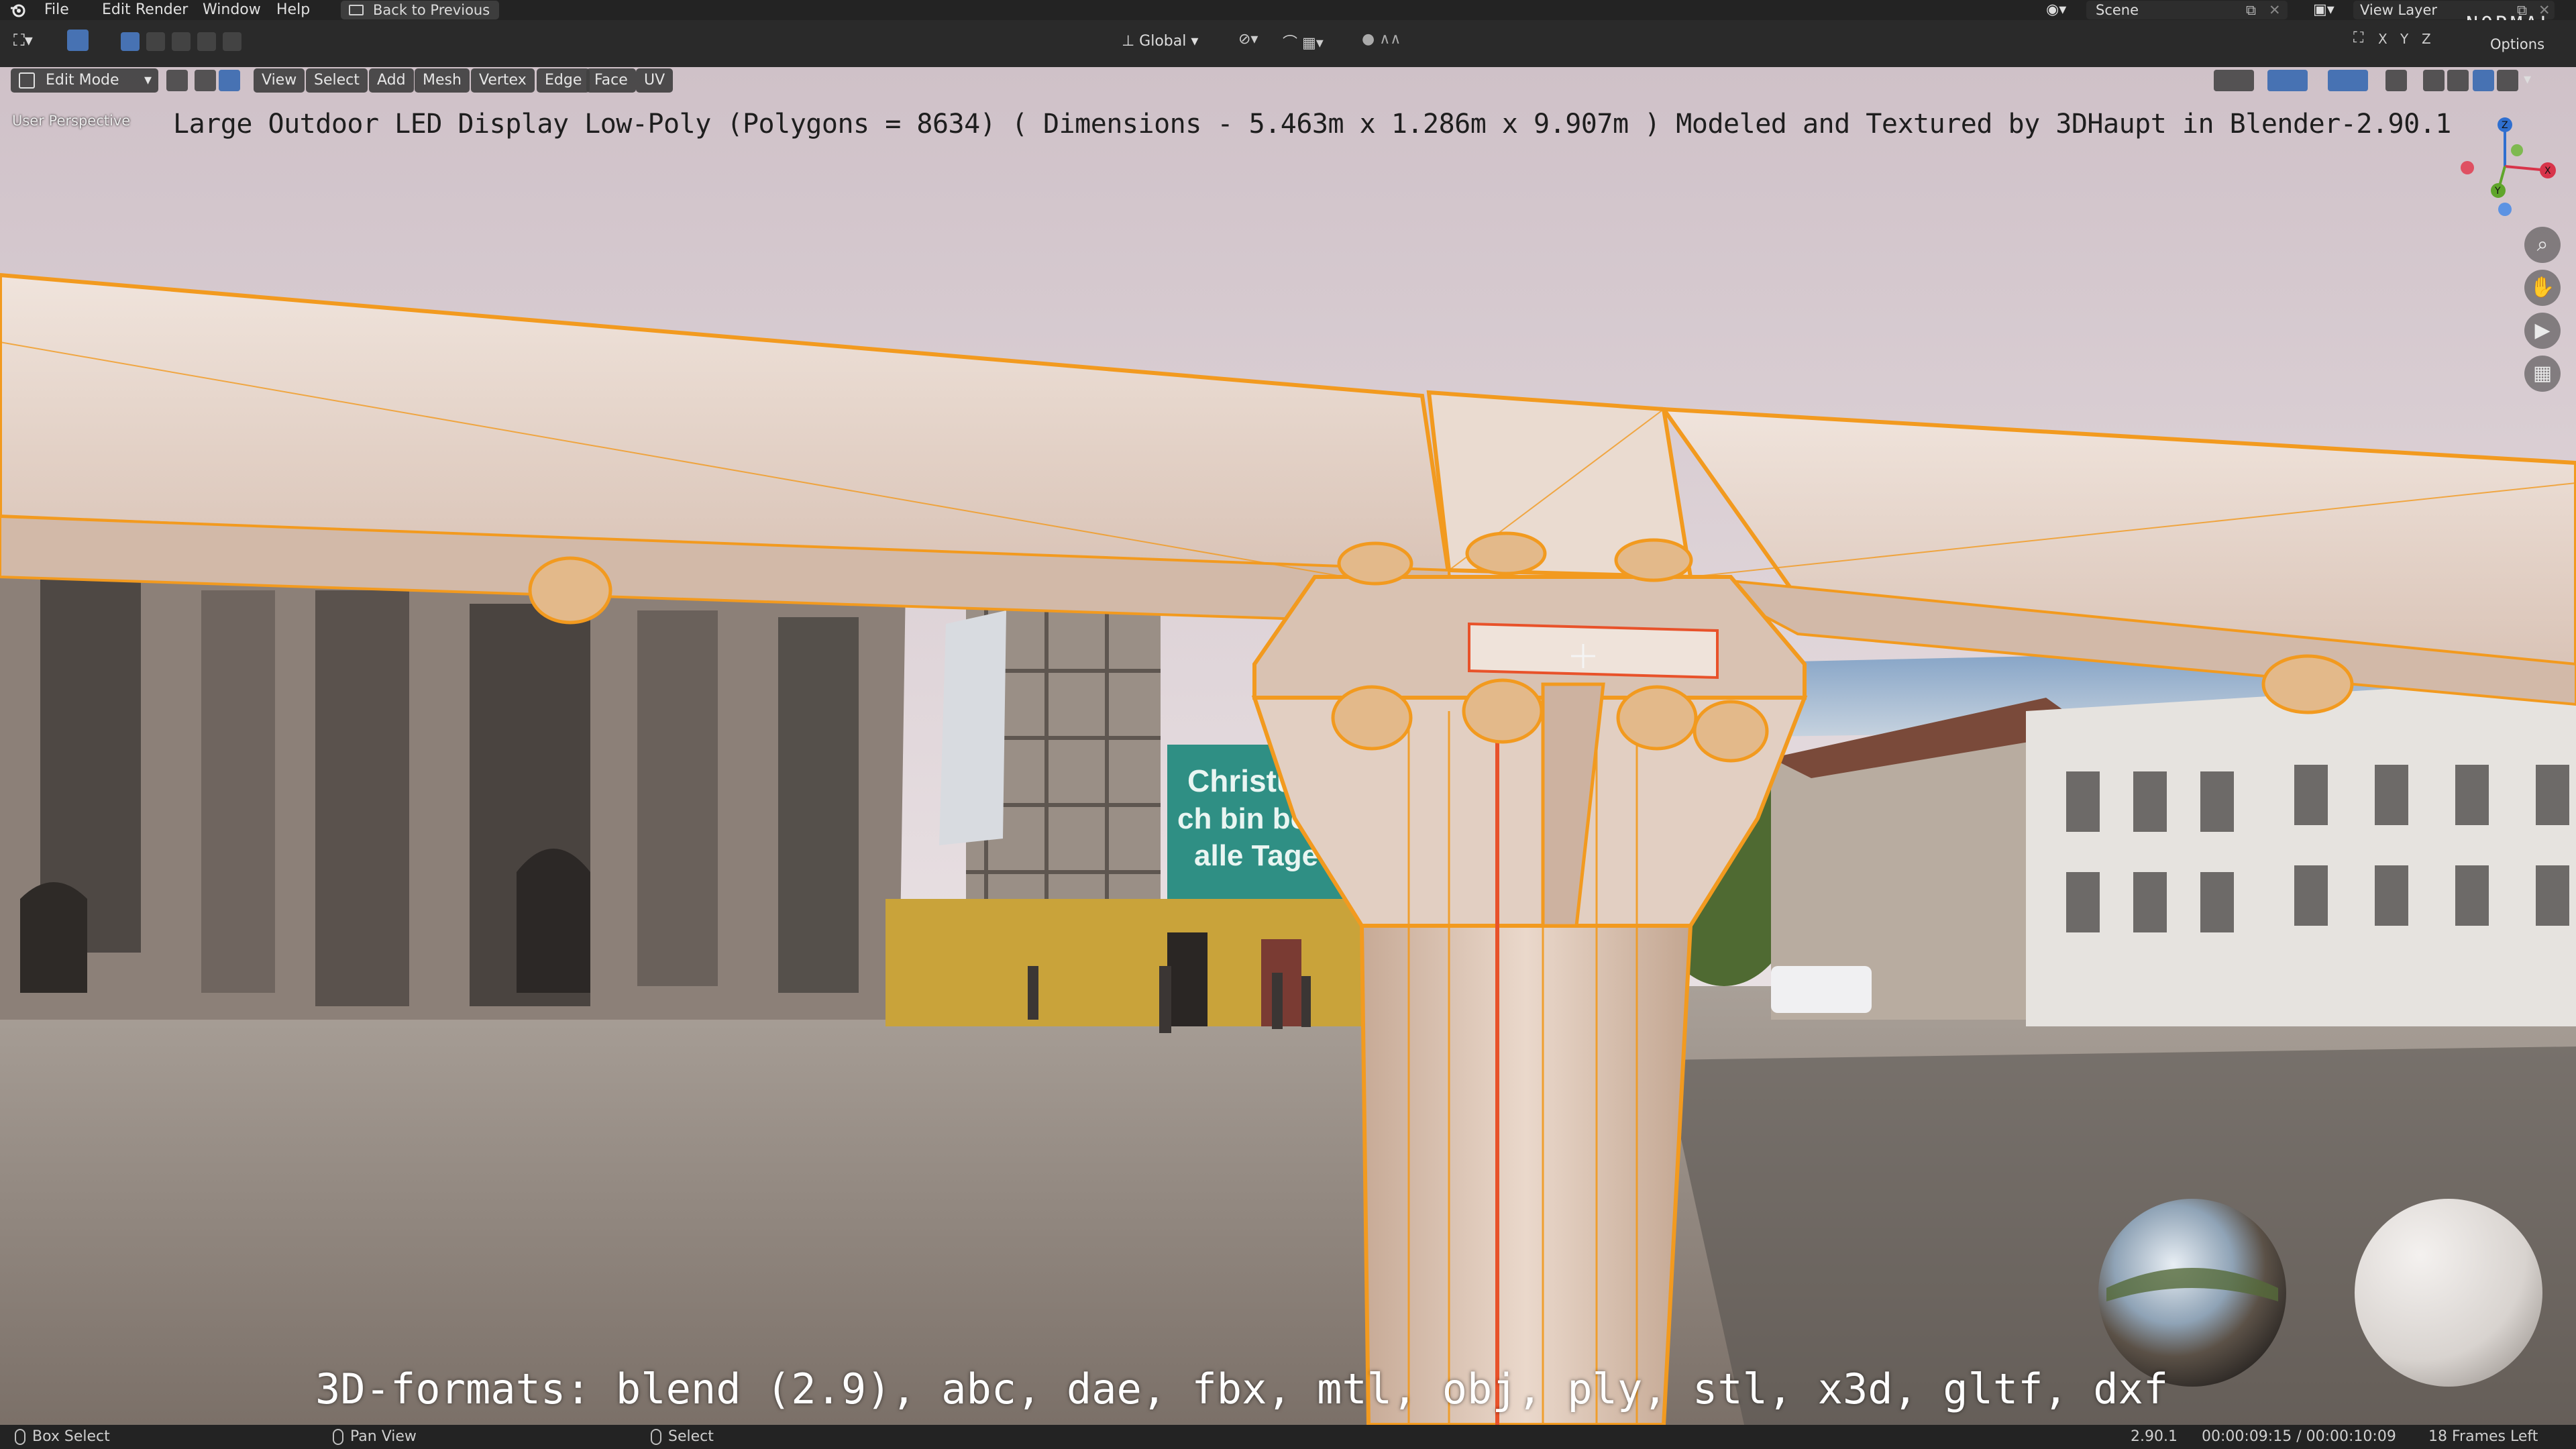  I want to click on back-to-previous-button: Back to Previous, so click(420, 10).